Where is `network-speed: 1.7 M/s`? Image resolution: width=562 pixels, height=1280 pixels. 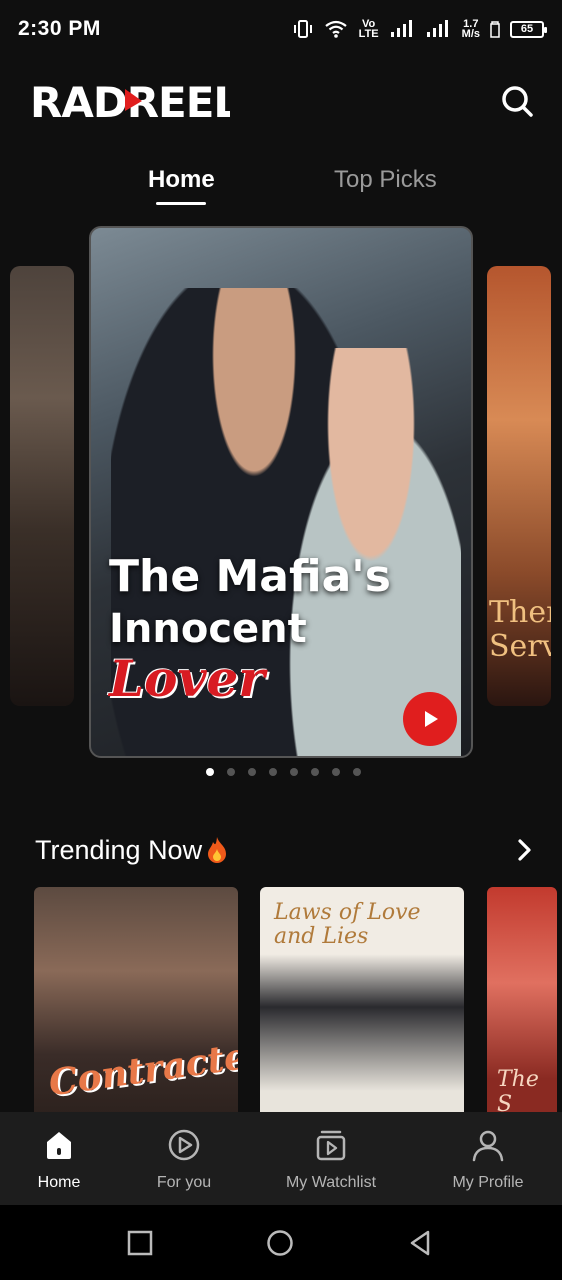 network-speed: 1.7 M/s is located at coordinates (470, 29).